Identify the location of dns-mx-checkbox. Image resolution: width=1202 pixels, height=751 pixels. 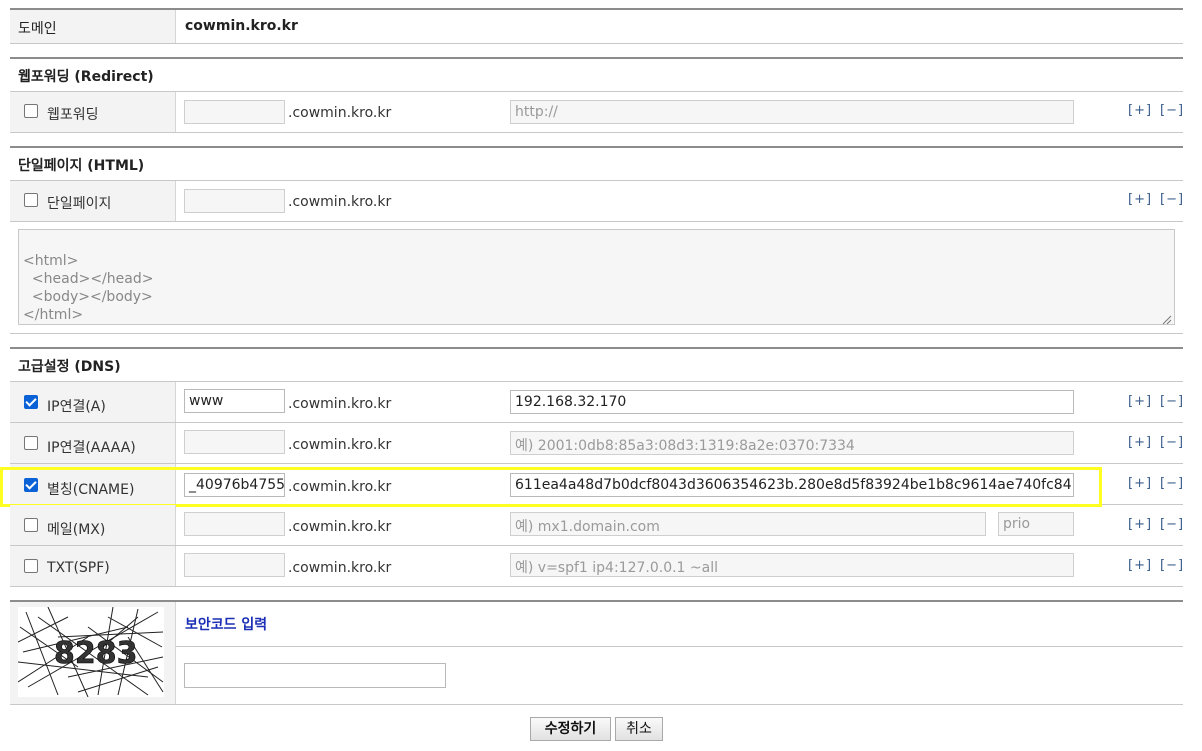
(31, 525).